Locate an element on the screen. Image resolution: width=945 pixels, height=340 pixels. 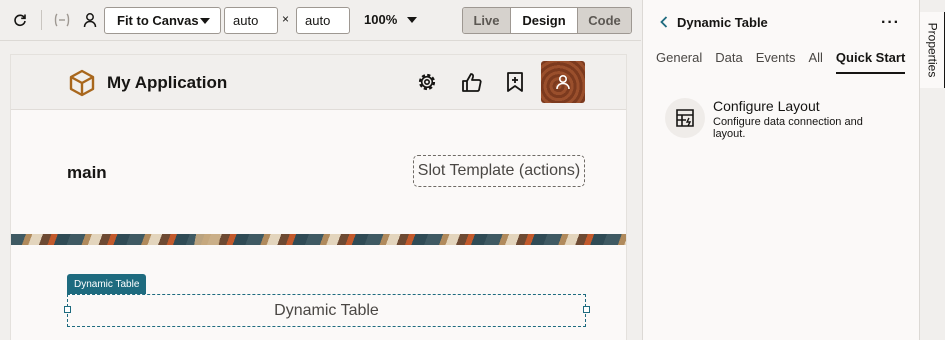
zoom-value: 100% is located at coordinates (381, 19).